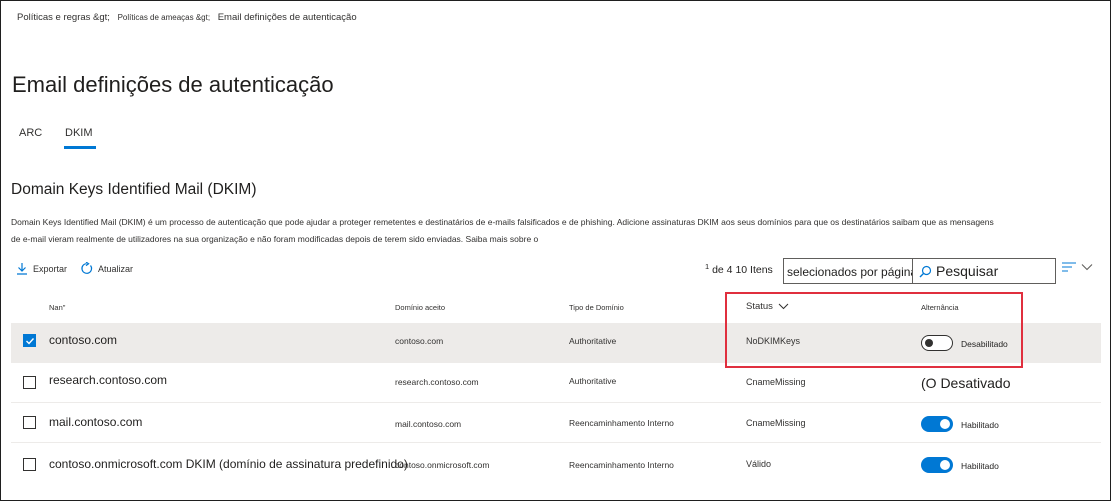  What do you see at coordinates (437, 382) in the screenshot?
I see `row-domain: research.contoso.com` at bounding box center [437, 382].